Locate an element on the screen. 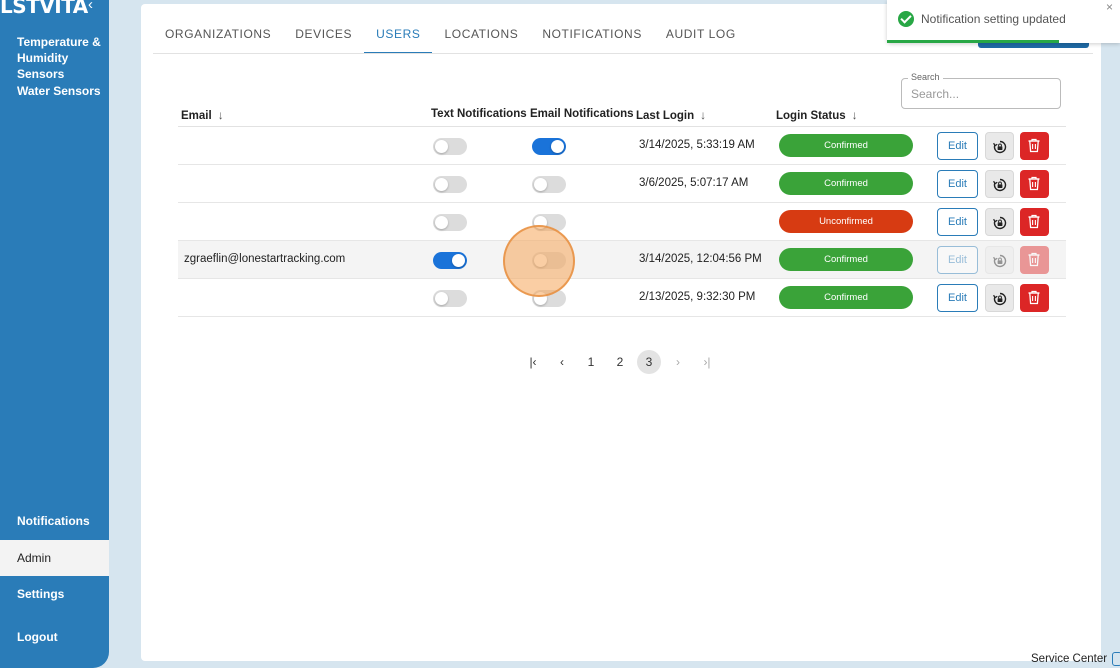 This screenshot has width=1120, height=668. tab-devices: DEVICES is located at coordinates (323, 29).